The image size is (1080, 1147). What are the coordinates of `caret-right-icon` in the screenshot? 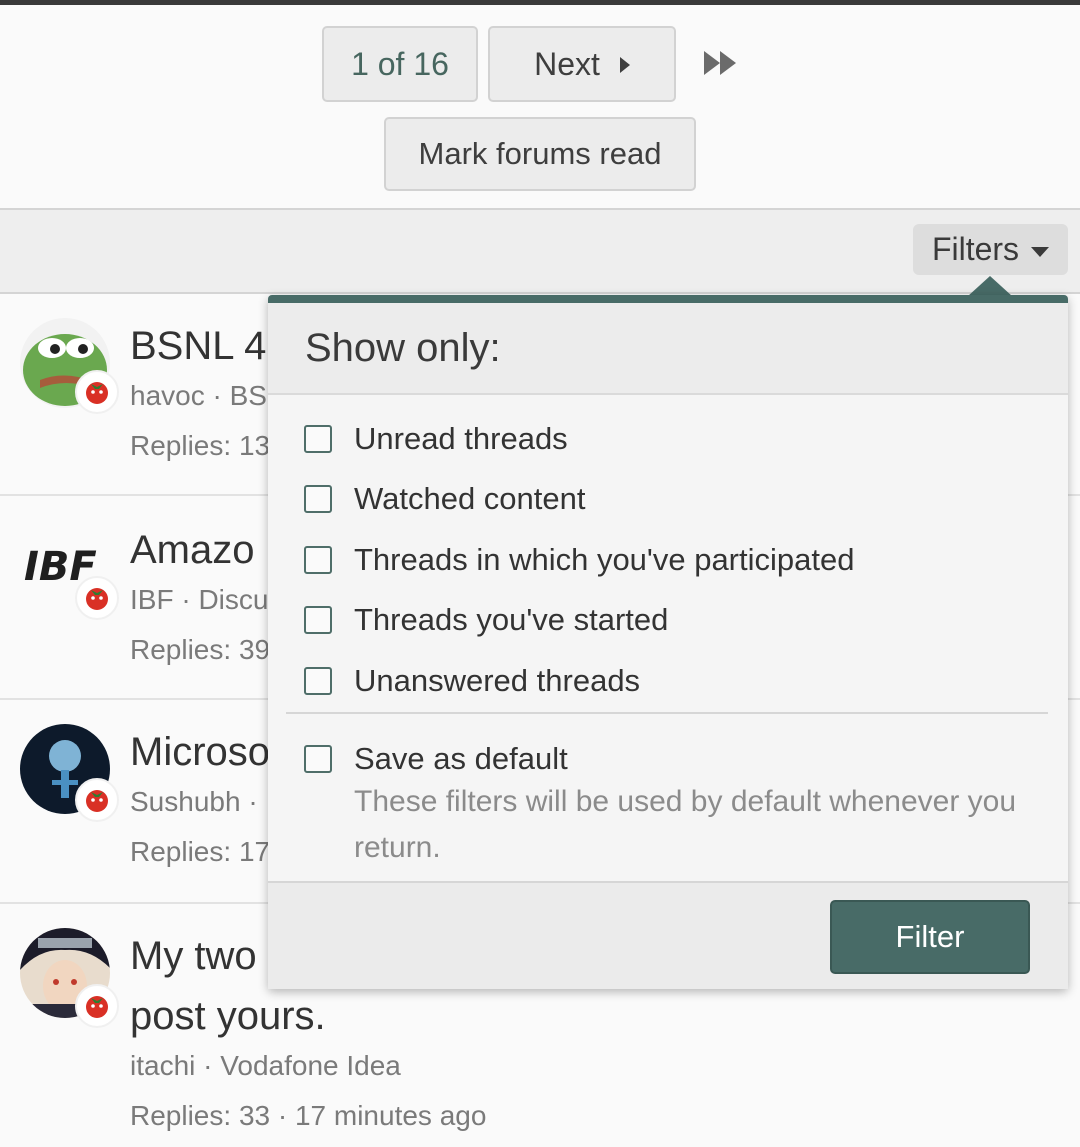 It's located at (624, 65).